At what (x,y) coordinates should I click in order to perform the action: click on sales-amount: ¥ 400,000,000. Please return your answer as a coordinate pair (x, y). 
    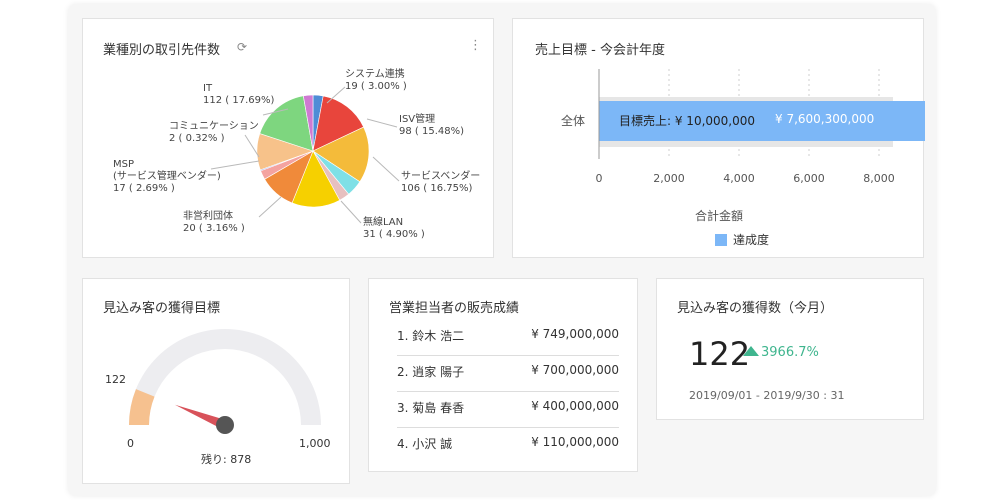
    Looking at the image, I should click on (575, 406).